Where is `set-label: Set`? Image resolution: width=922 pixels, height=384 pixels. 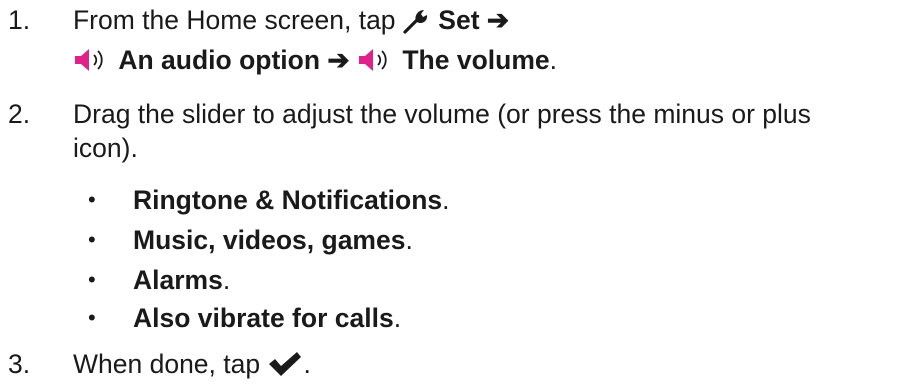 set-label: Set is located at coordinates (459, 20).